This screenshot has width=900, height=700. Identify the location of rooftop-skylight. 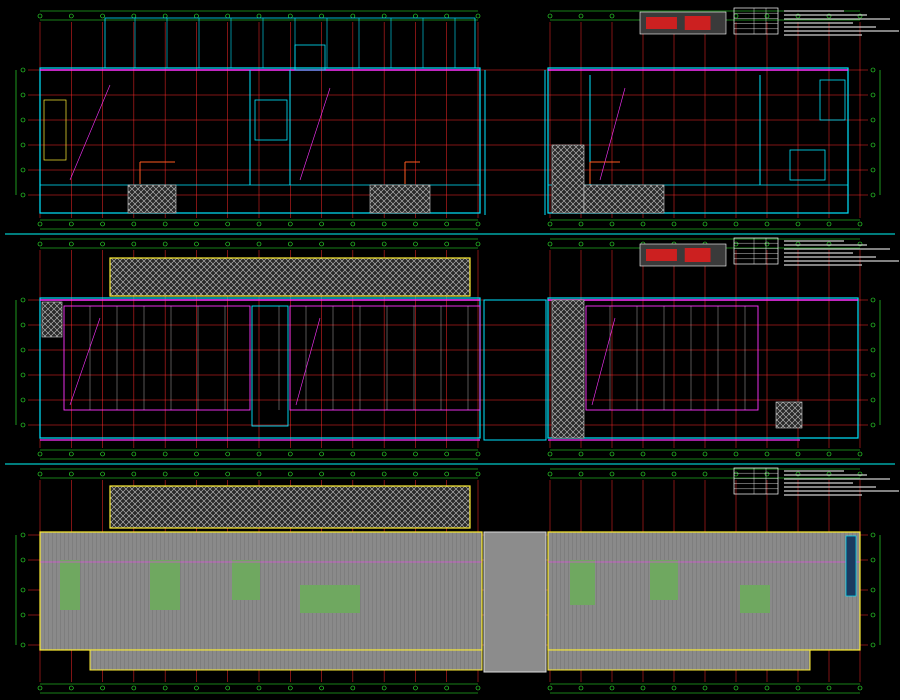
(851, 566).